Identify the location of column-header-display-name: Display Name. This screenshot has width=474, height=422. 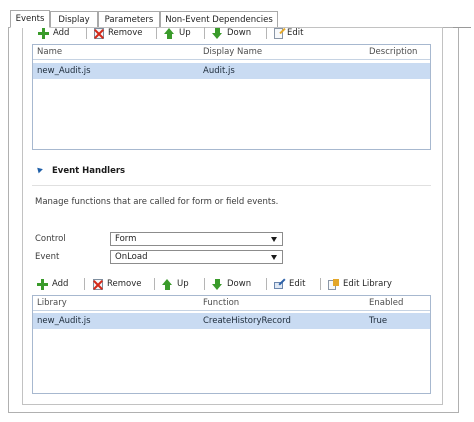
(232, 52).